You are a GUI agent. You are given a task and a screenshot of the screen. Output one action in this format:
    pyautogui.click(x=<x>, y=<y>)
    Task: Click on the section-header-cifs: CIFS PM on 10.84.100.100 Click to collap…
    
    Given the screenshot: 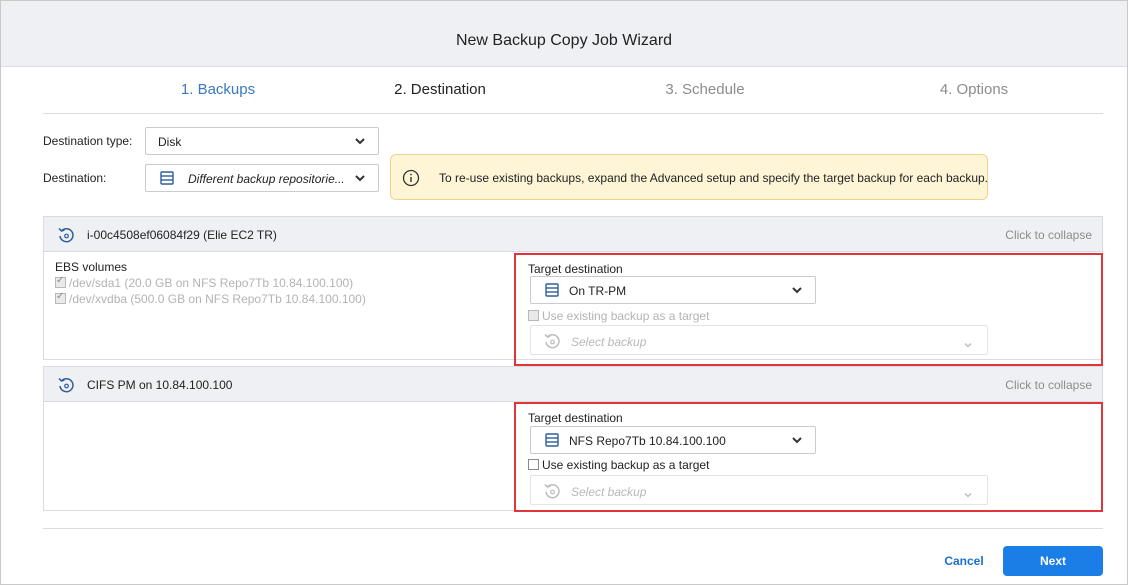 What is the action you would take?
    pyautogui.click(x=573, y=384)
    